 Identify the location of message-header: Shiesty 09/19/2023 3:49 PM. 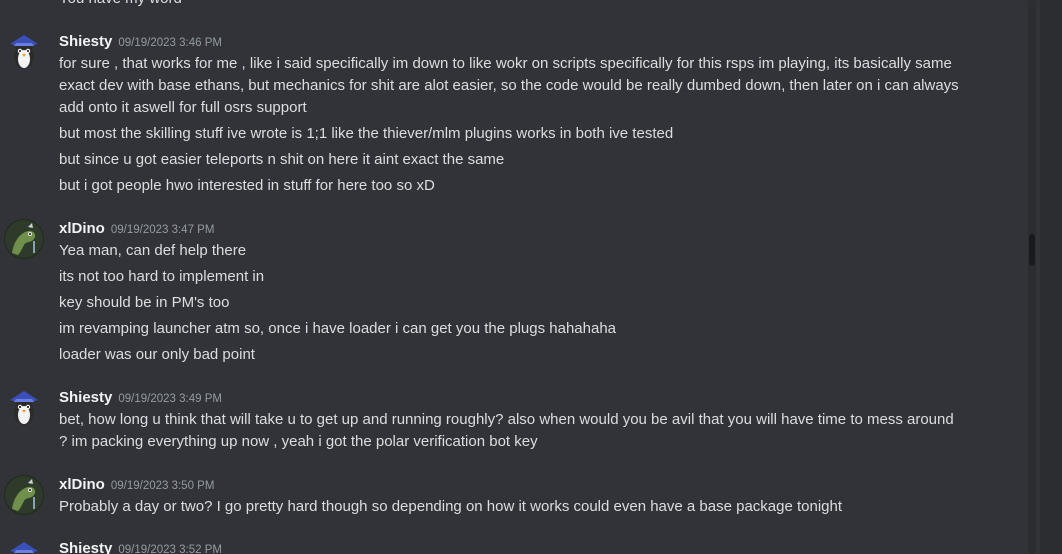
(140, 398).